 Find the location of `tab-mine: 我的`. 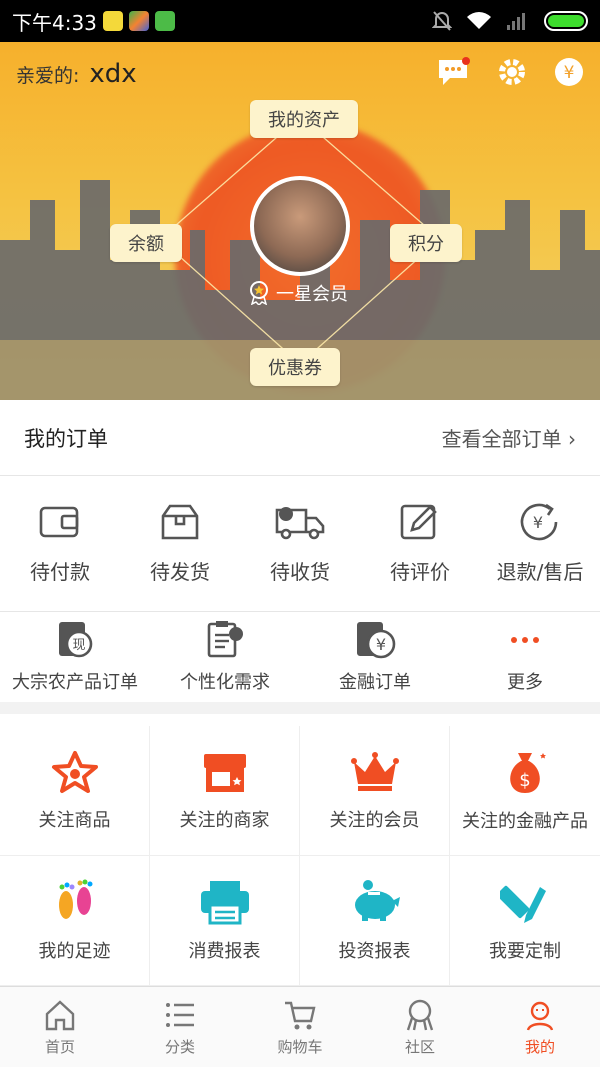

tab-mine: 我的 is located at coordinates (540, 1027).